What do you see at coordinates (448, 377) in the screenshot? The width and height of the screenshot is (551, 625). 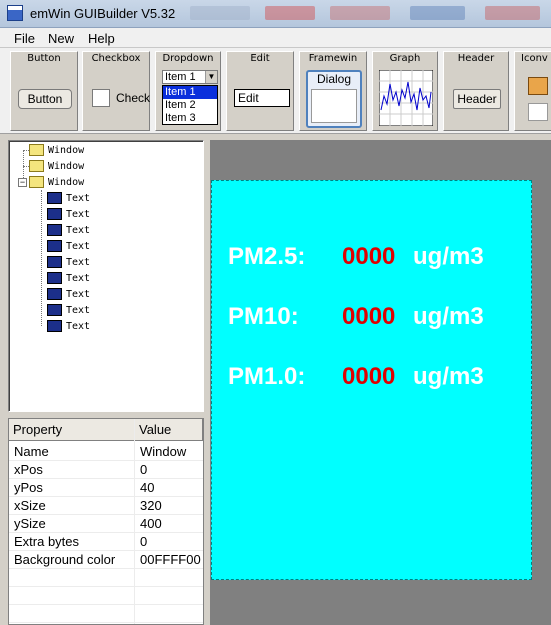 I see `pm1-unit: ug/m3` at bounding box center [448, 377].